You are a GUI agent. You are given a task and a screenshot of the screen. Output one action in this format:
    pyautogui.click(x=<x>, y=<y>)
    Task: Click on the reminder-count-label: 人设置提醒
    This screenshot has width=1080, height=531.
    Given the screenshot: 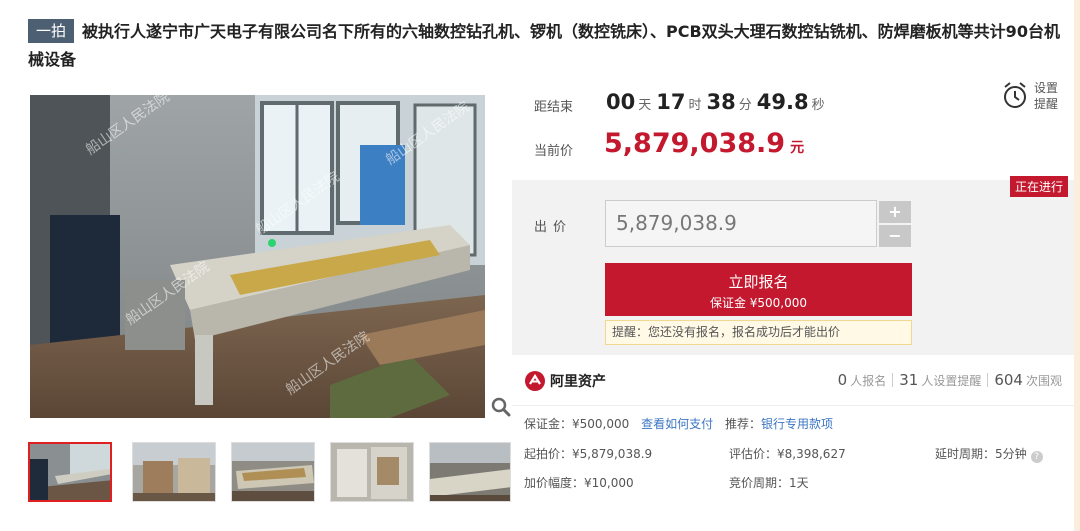 What is the action you would take?
    pyautogui.click(x=951, y=381)
    